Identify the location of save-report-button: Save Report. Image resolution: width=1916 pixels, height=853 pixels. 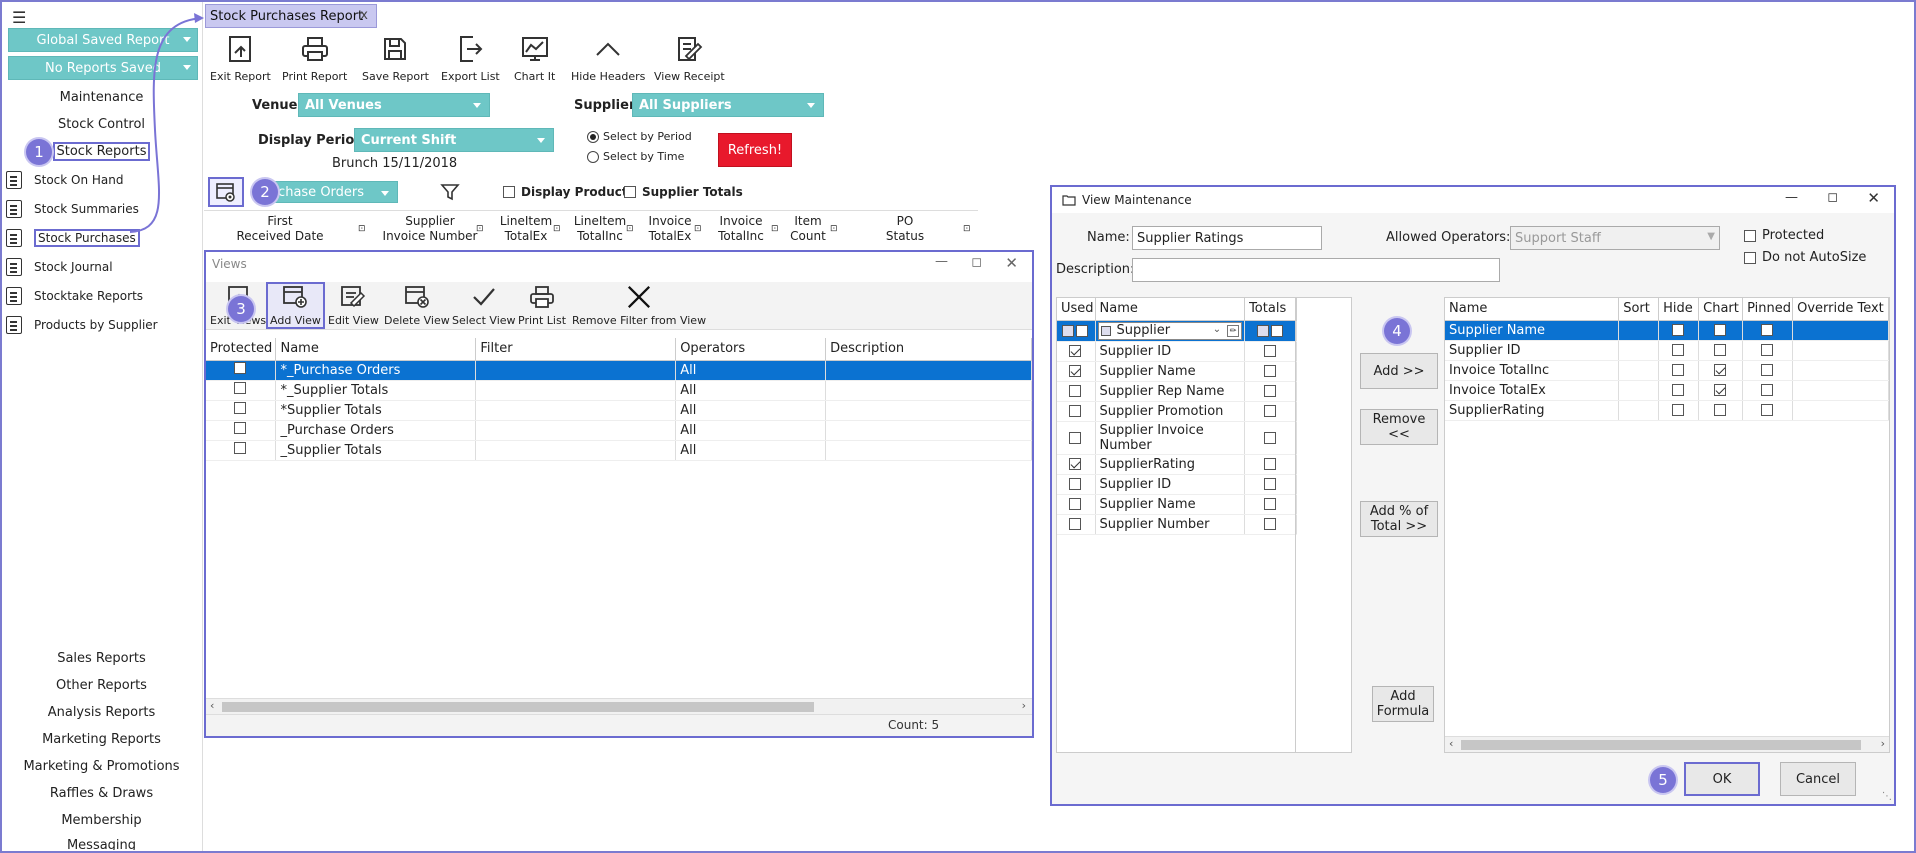
(395, 58).